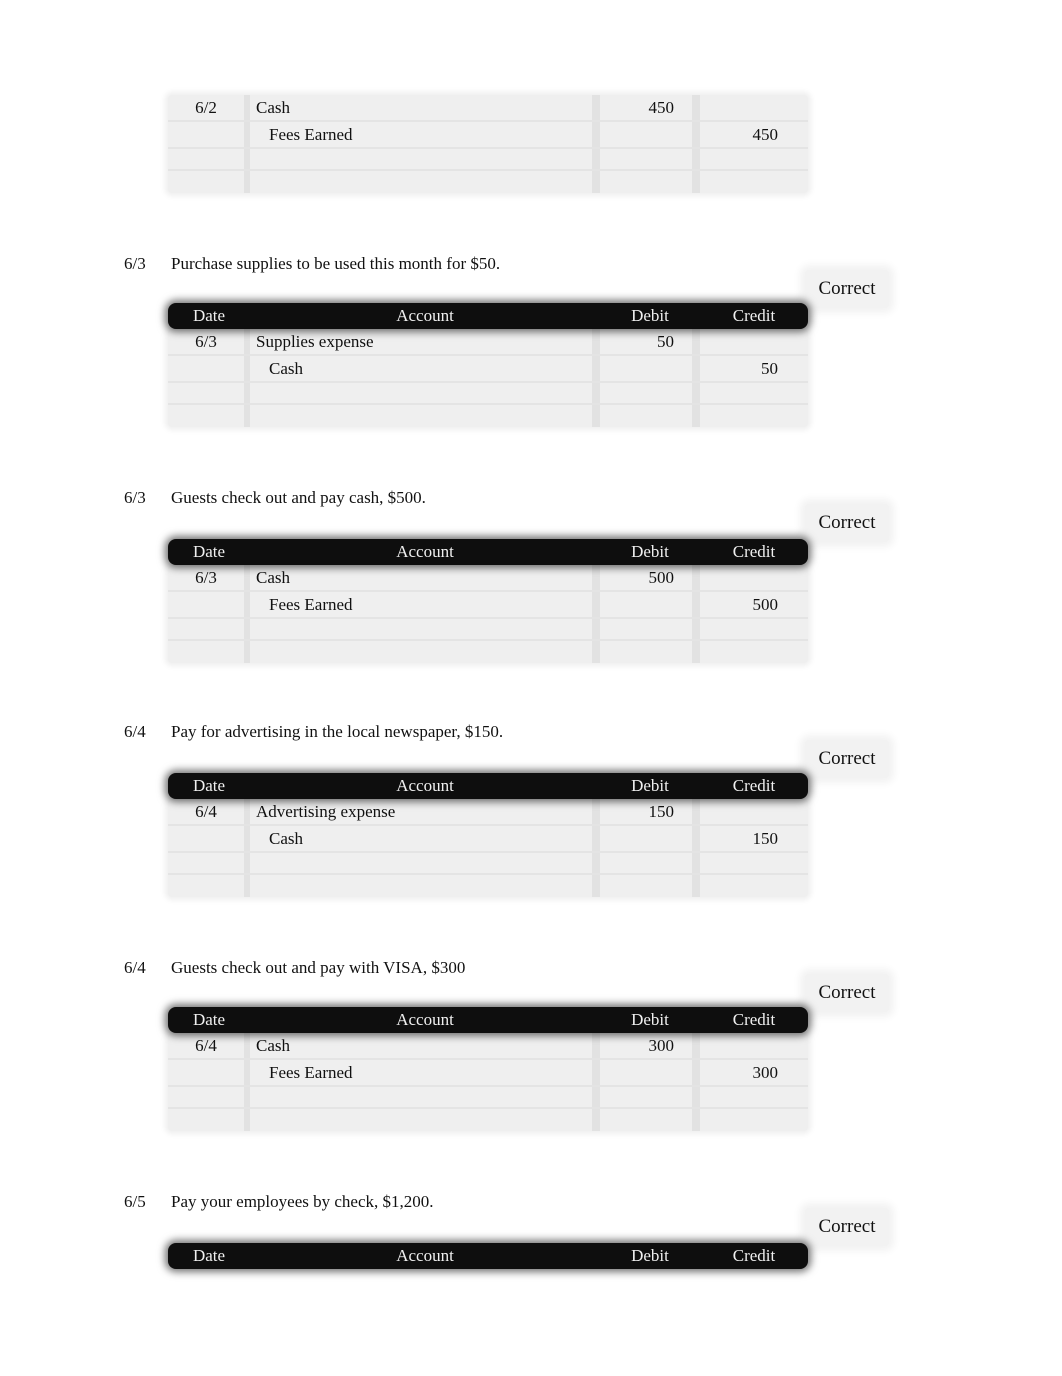 The width and height of the screenshot is (1062, 1376). What do you see at coordinates (754, 134) in the screenshot?
I see `row-credit: 450` at bounding box center [754, 134].